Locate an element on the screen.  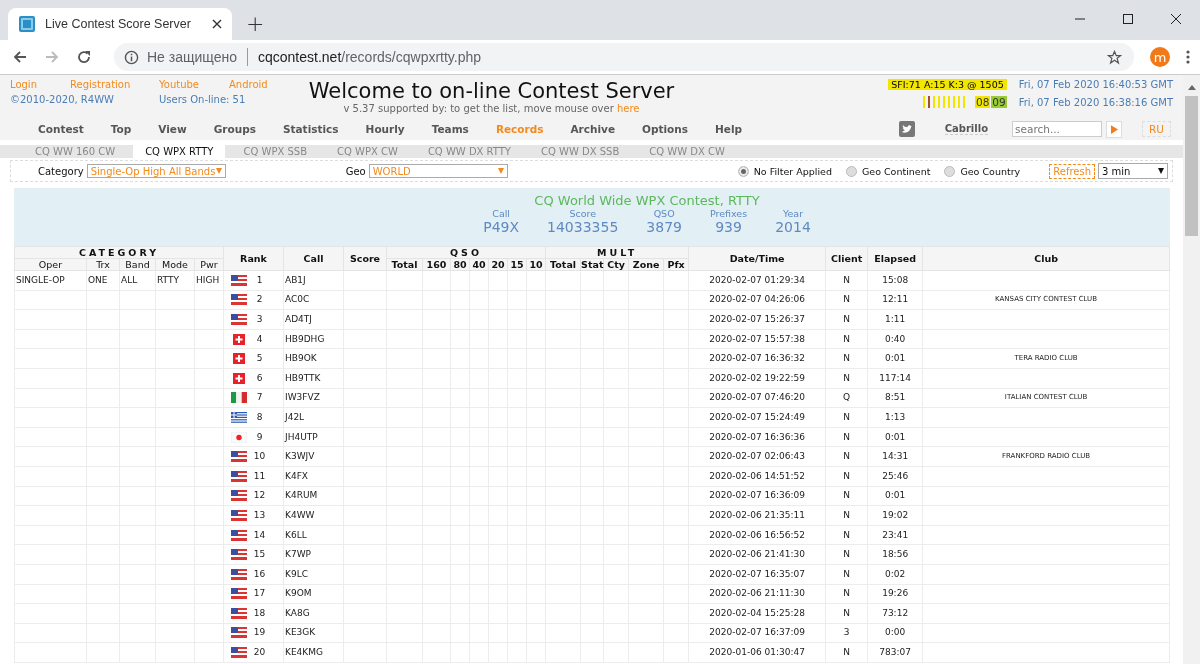
callsign-cell: AD4TJ is located at coordinates (298, 319).